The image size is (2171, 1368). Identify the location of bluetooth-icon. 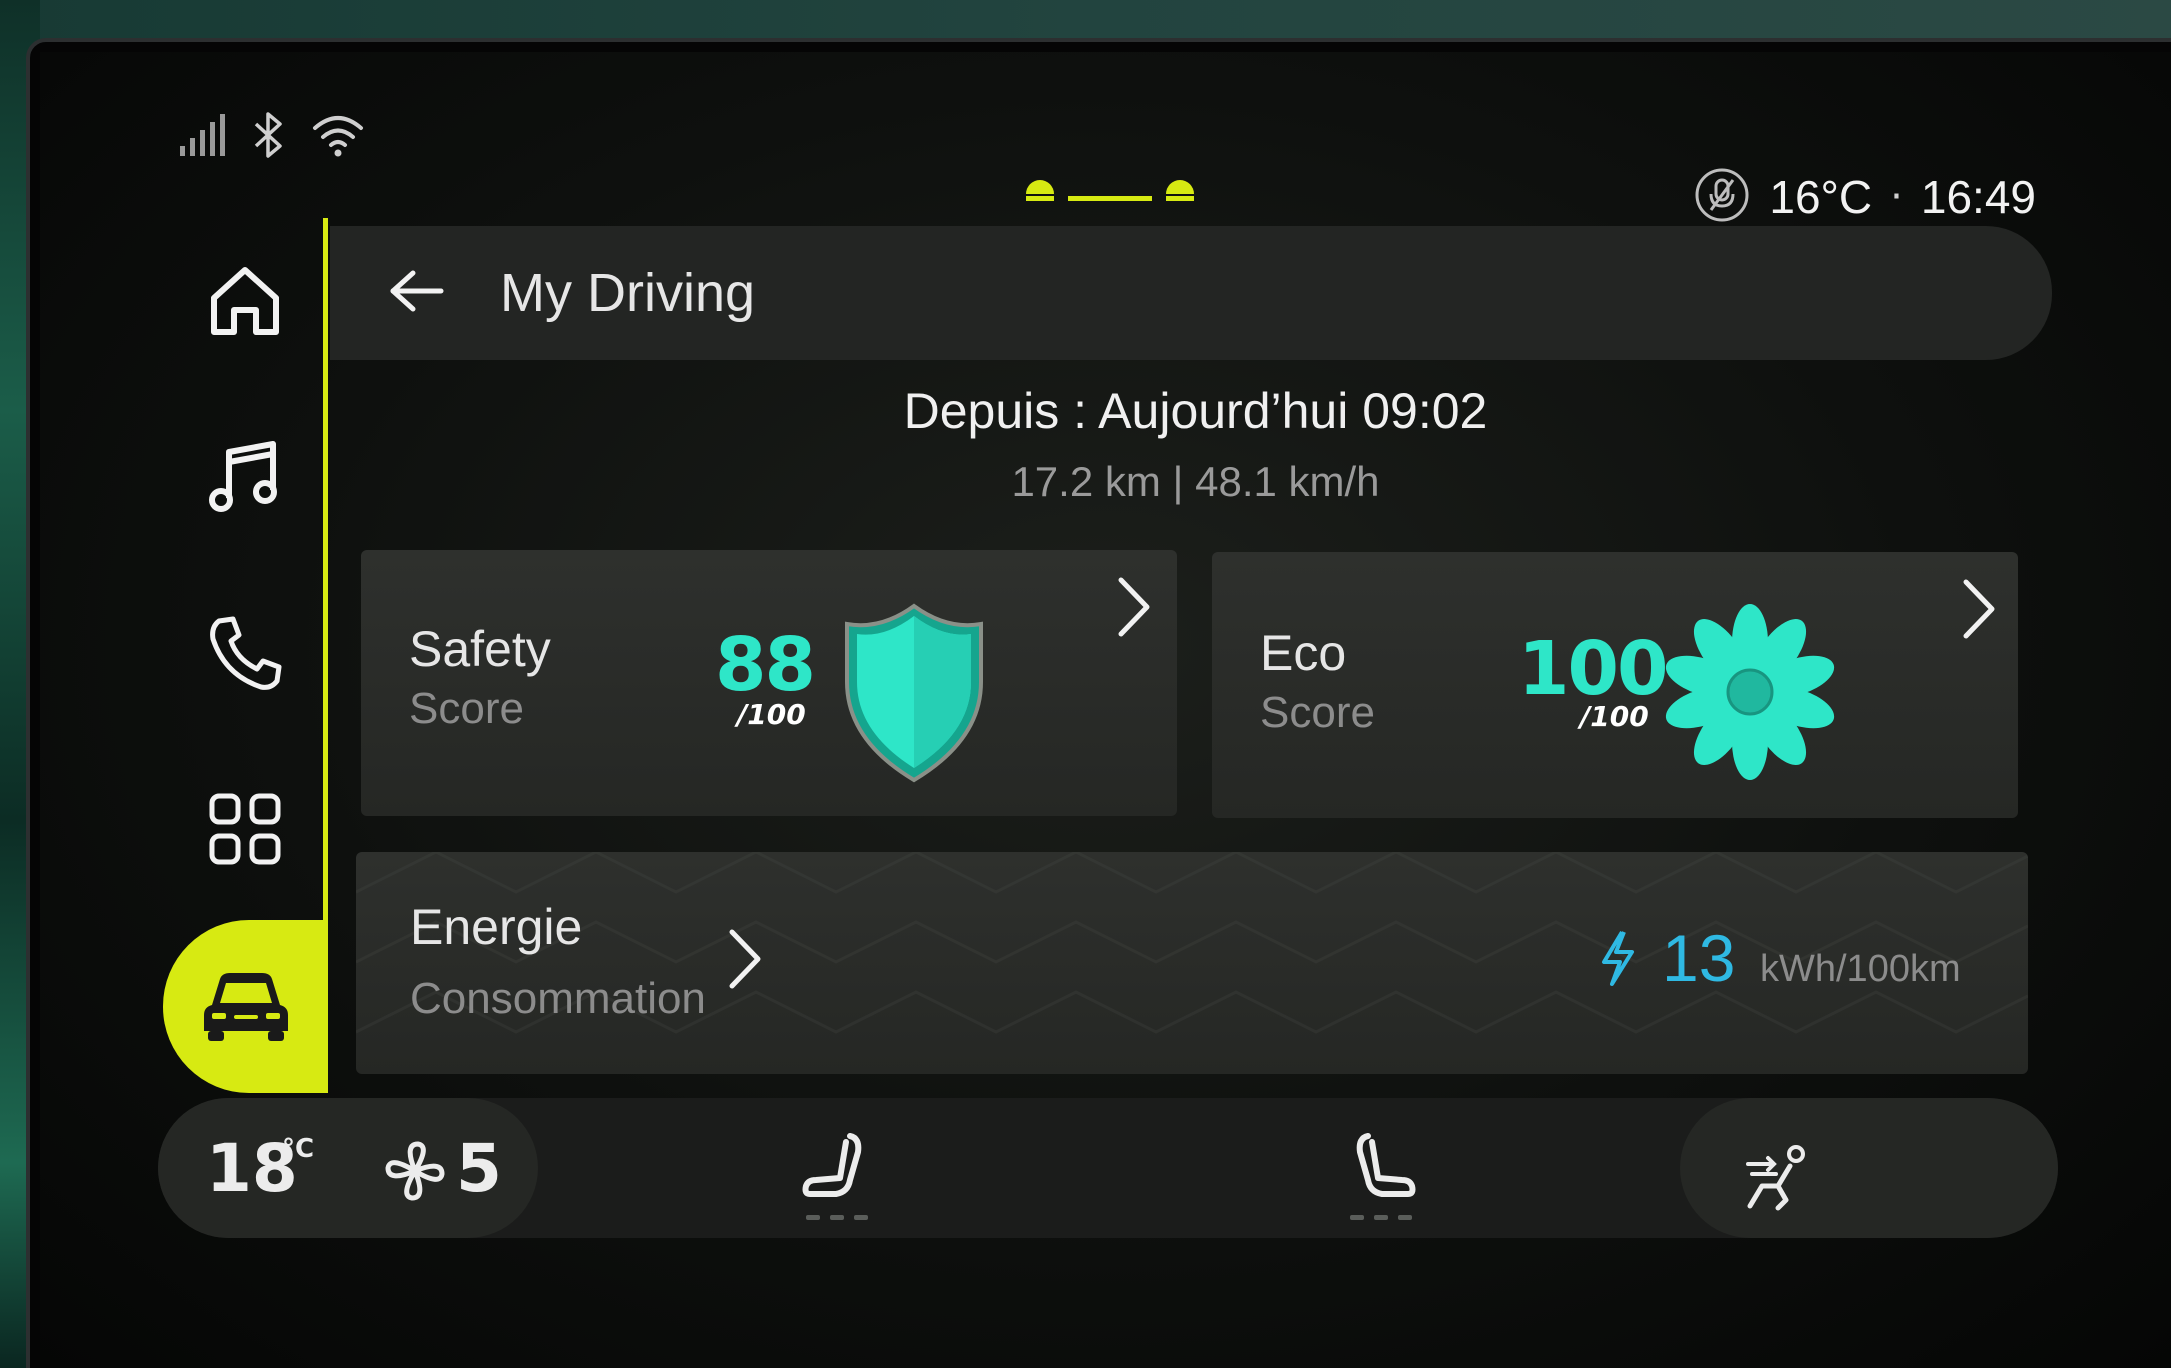
(269, 135).